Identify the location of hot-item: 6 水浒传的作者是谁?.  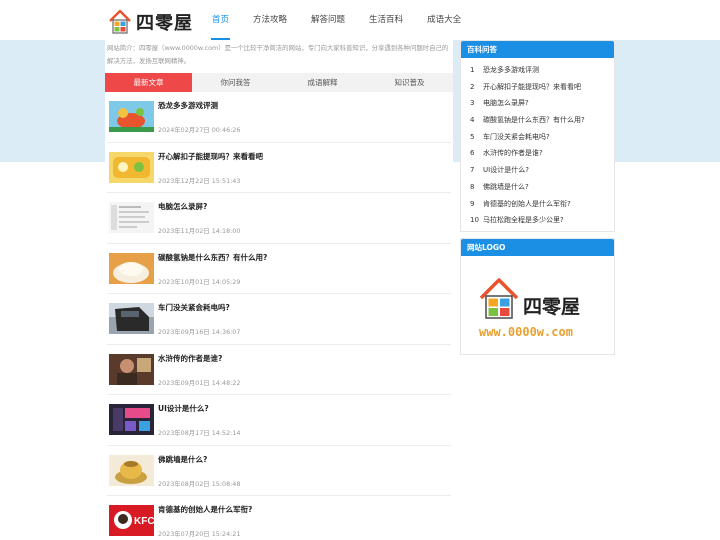
(537, 153).